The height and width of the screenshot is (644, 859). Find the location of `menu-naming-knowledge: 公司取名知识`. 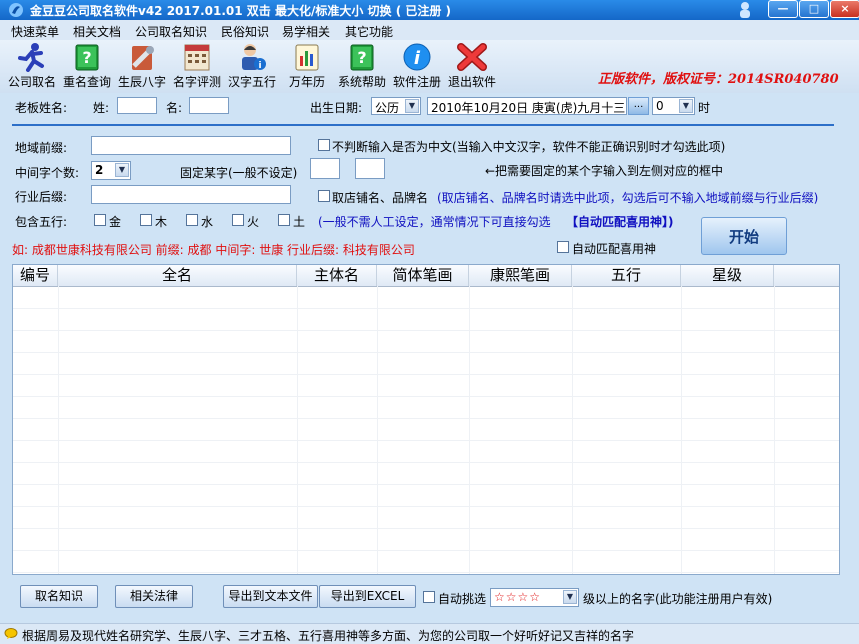

menu-naming-knowledge: 公司取名知识 is located at coordinates (171, 31).